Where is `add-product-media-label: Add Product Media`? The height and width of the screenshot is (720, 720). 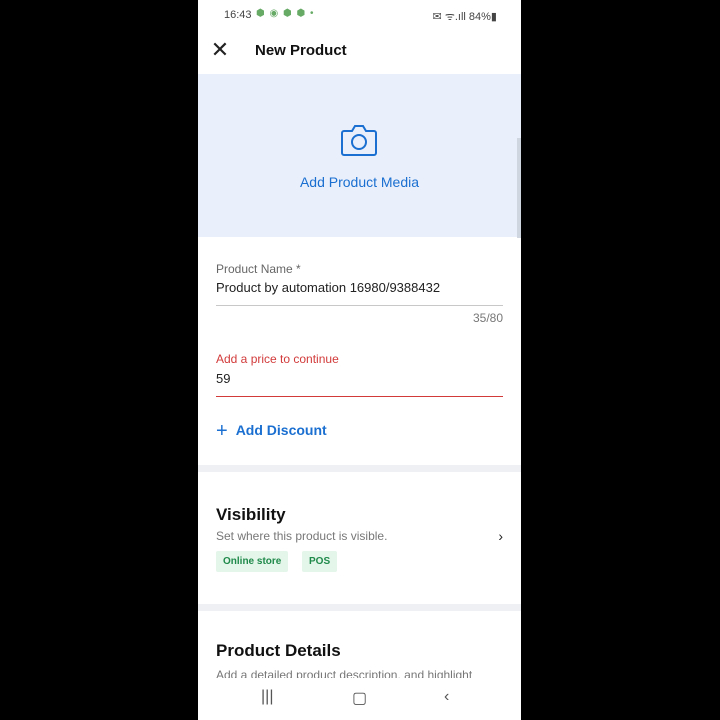 add-product-media-label: Add Product Media is located at coordinates (359, 182).